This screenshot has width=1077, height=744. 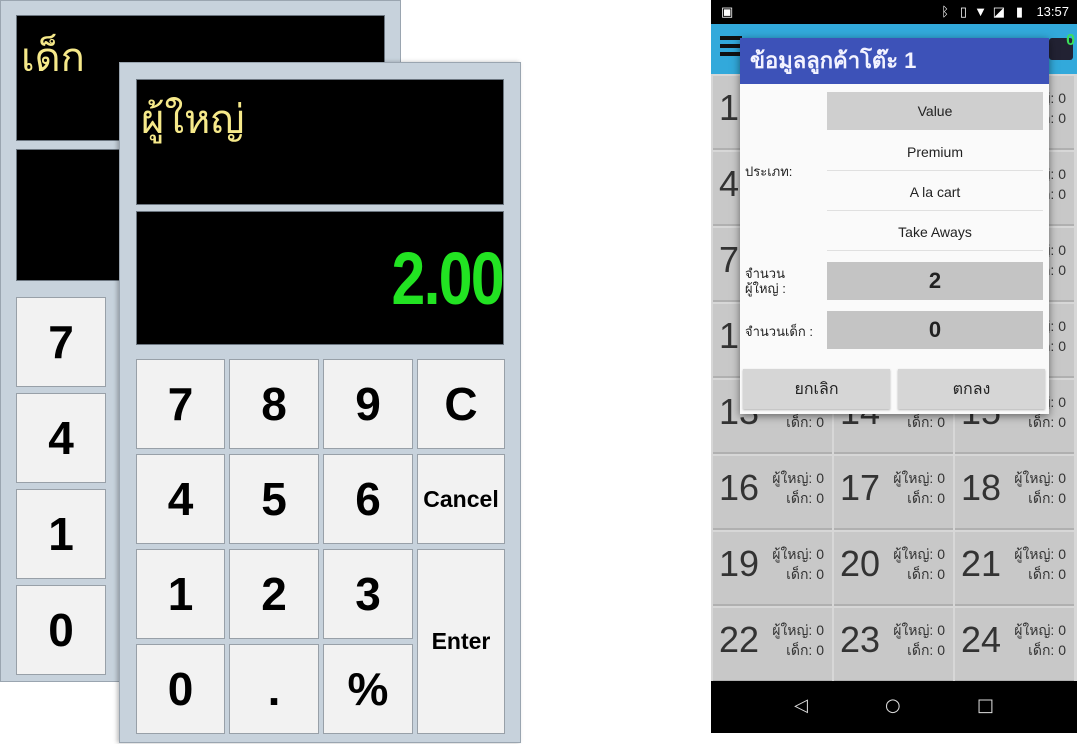 I want to click on ok-button: ตกลง, so click(x=971, y=389).